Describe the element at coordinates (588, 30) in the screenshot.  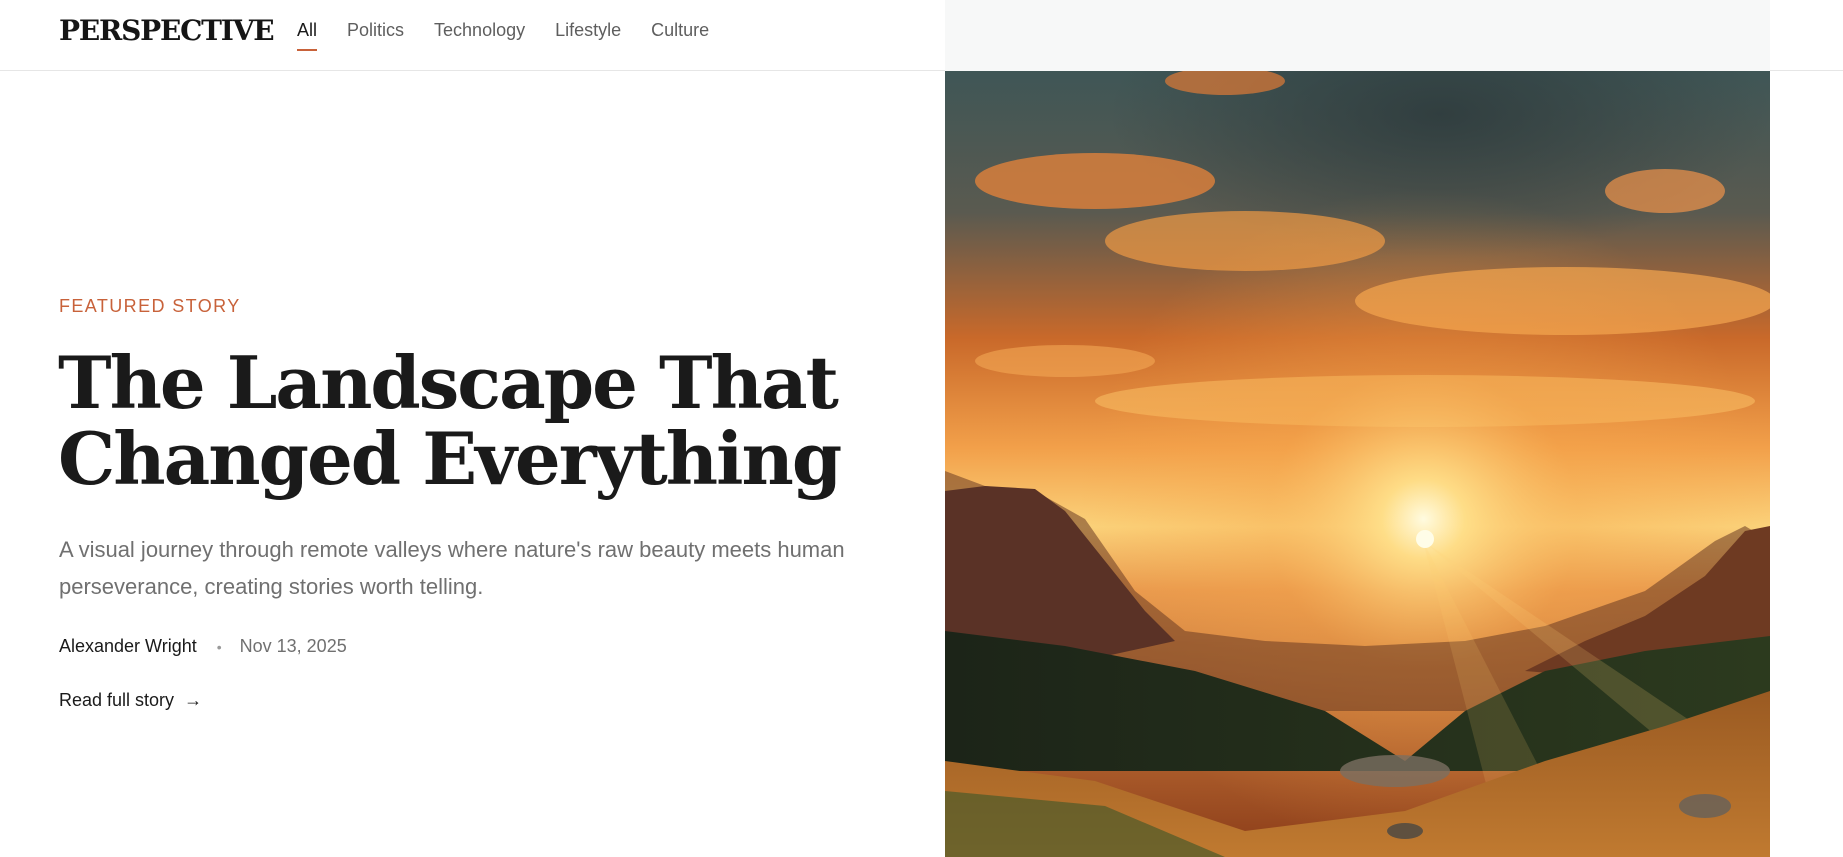
I see `nav-item-lifestyle: Lifestyle` at that location.